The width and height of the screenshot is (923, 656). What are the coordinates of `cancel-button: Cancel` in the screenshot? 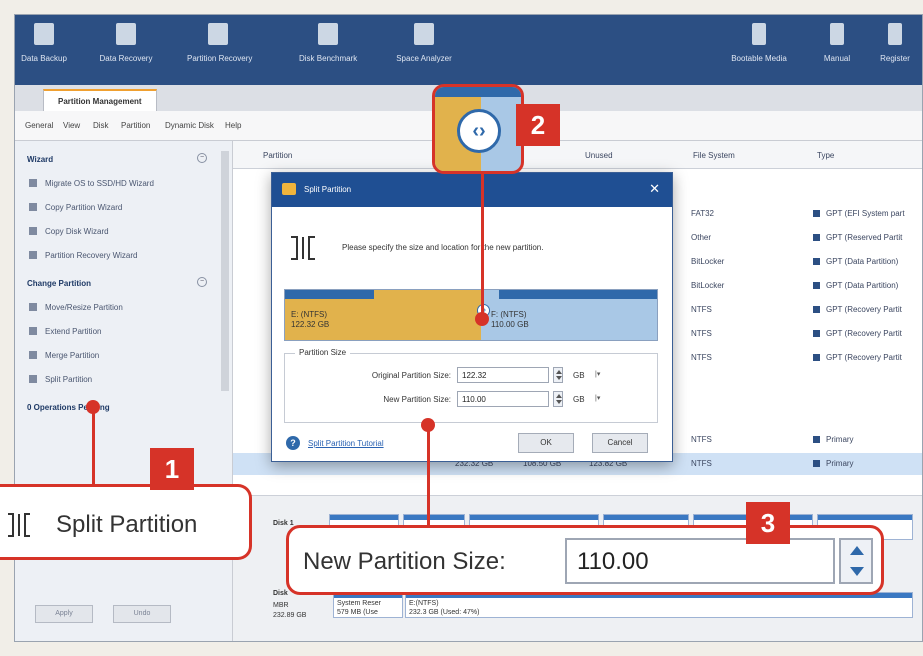 It's located at (620, 443).